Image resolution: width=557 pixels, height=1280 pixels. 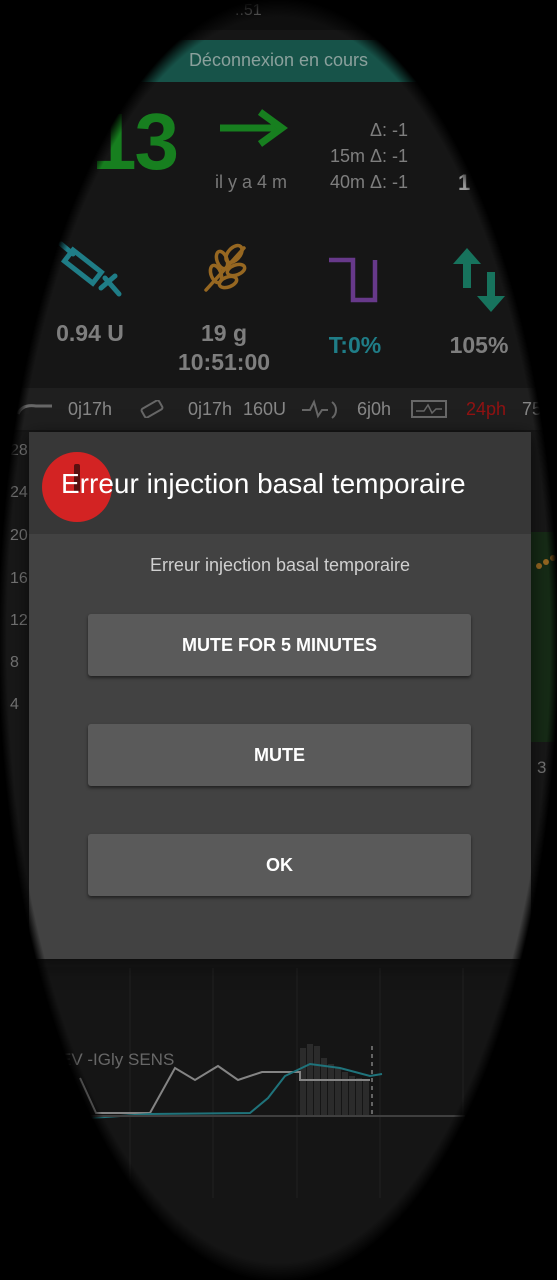 What do you see at coordinates (279, 645) in the screenshot?
I see `mute-5-minutes-button: MUTE FOR 5 MINUTES` at bounding box center [279, 645].